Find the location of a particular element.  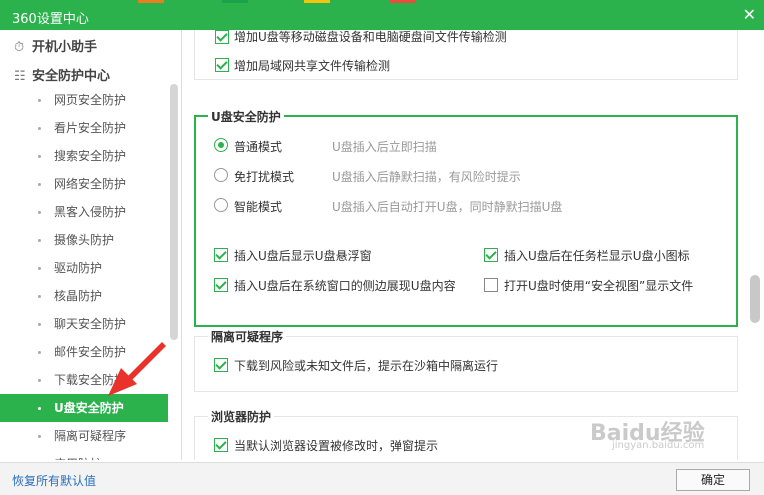

sidebar-item-label: 网络安全防护 is located at coordinates (90, 184).